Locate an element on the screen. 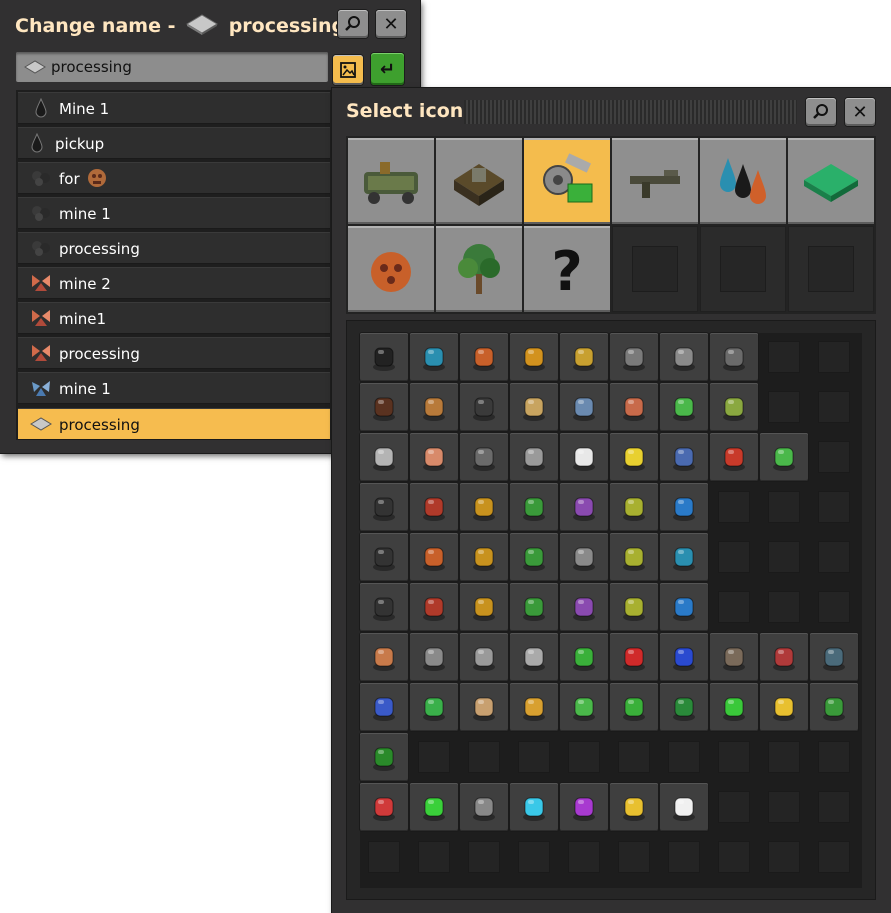 This screenshot has width=891, height=913. list-item: pickup is located at coordinates (174, 143).